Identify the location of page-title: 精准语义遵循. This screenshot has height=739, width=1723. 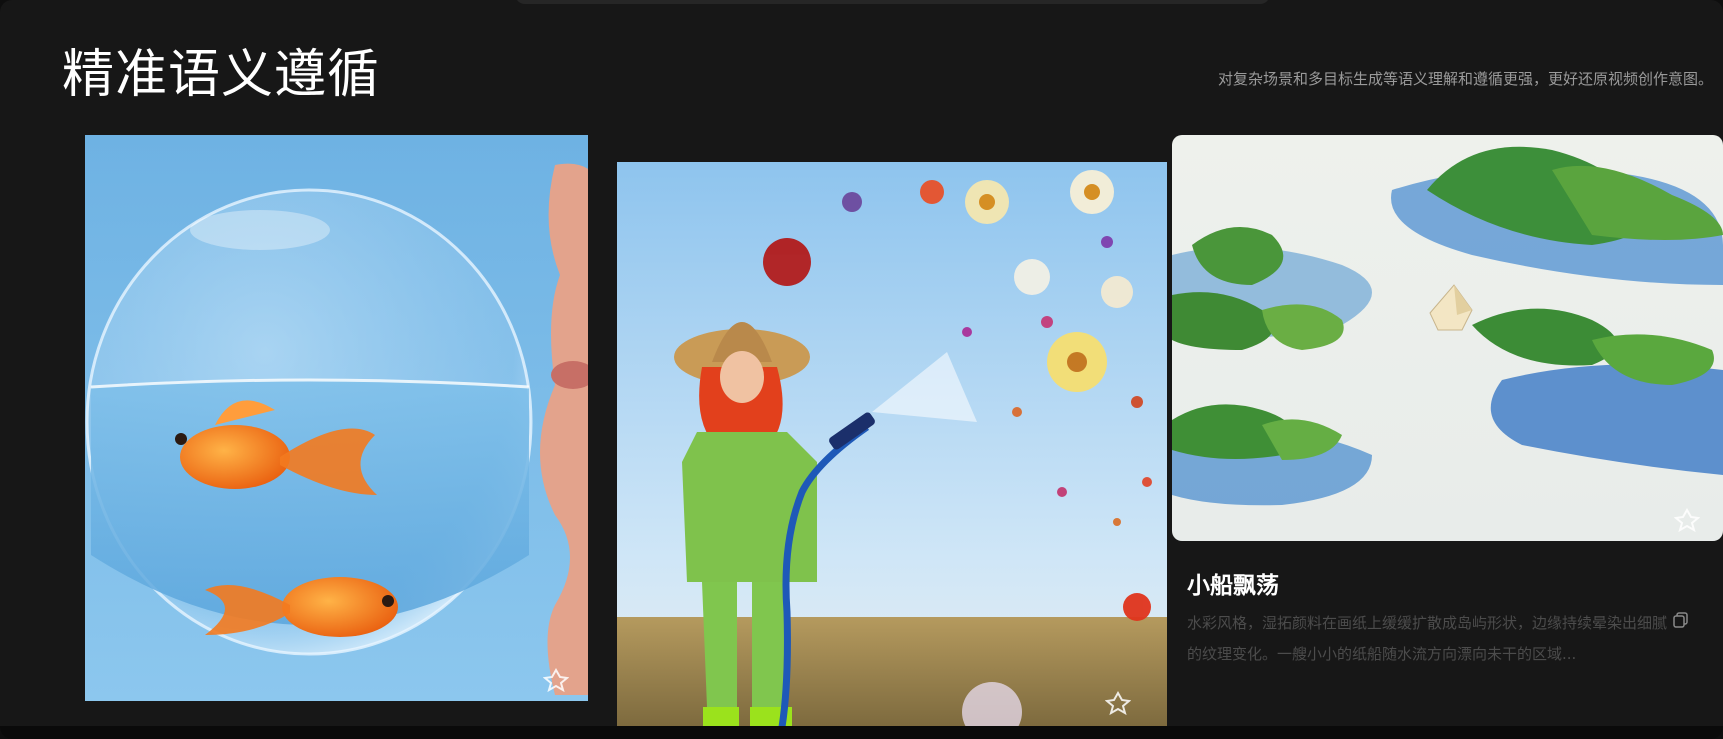
(221, 75).